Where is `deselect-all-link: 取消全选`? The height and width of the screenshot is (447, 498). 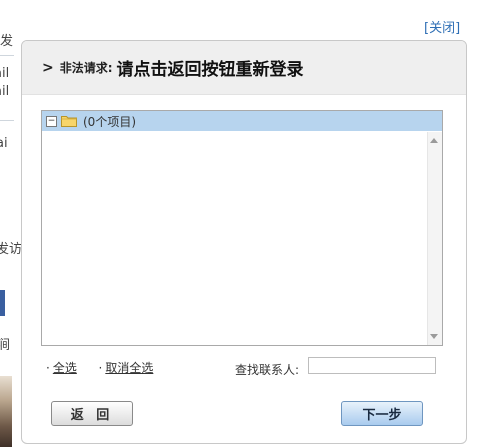
deselect-all-link: 取消全选 is located at coordinates (129, 368).